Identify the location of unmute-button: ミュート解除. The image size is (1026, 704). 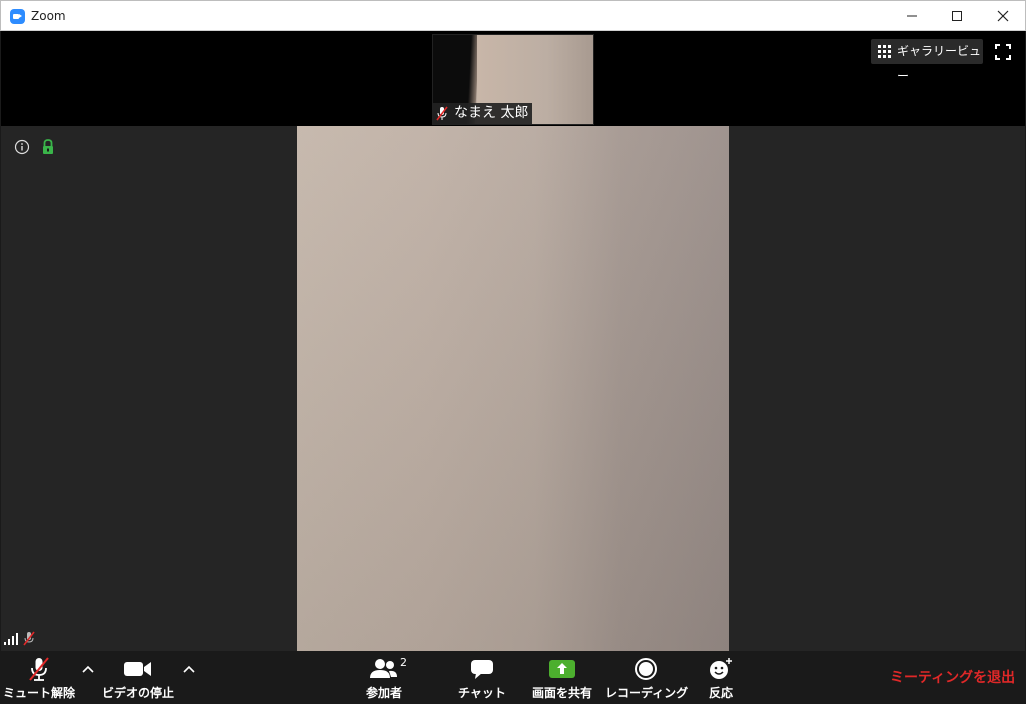
(39, 677).